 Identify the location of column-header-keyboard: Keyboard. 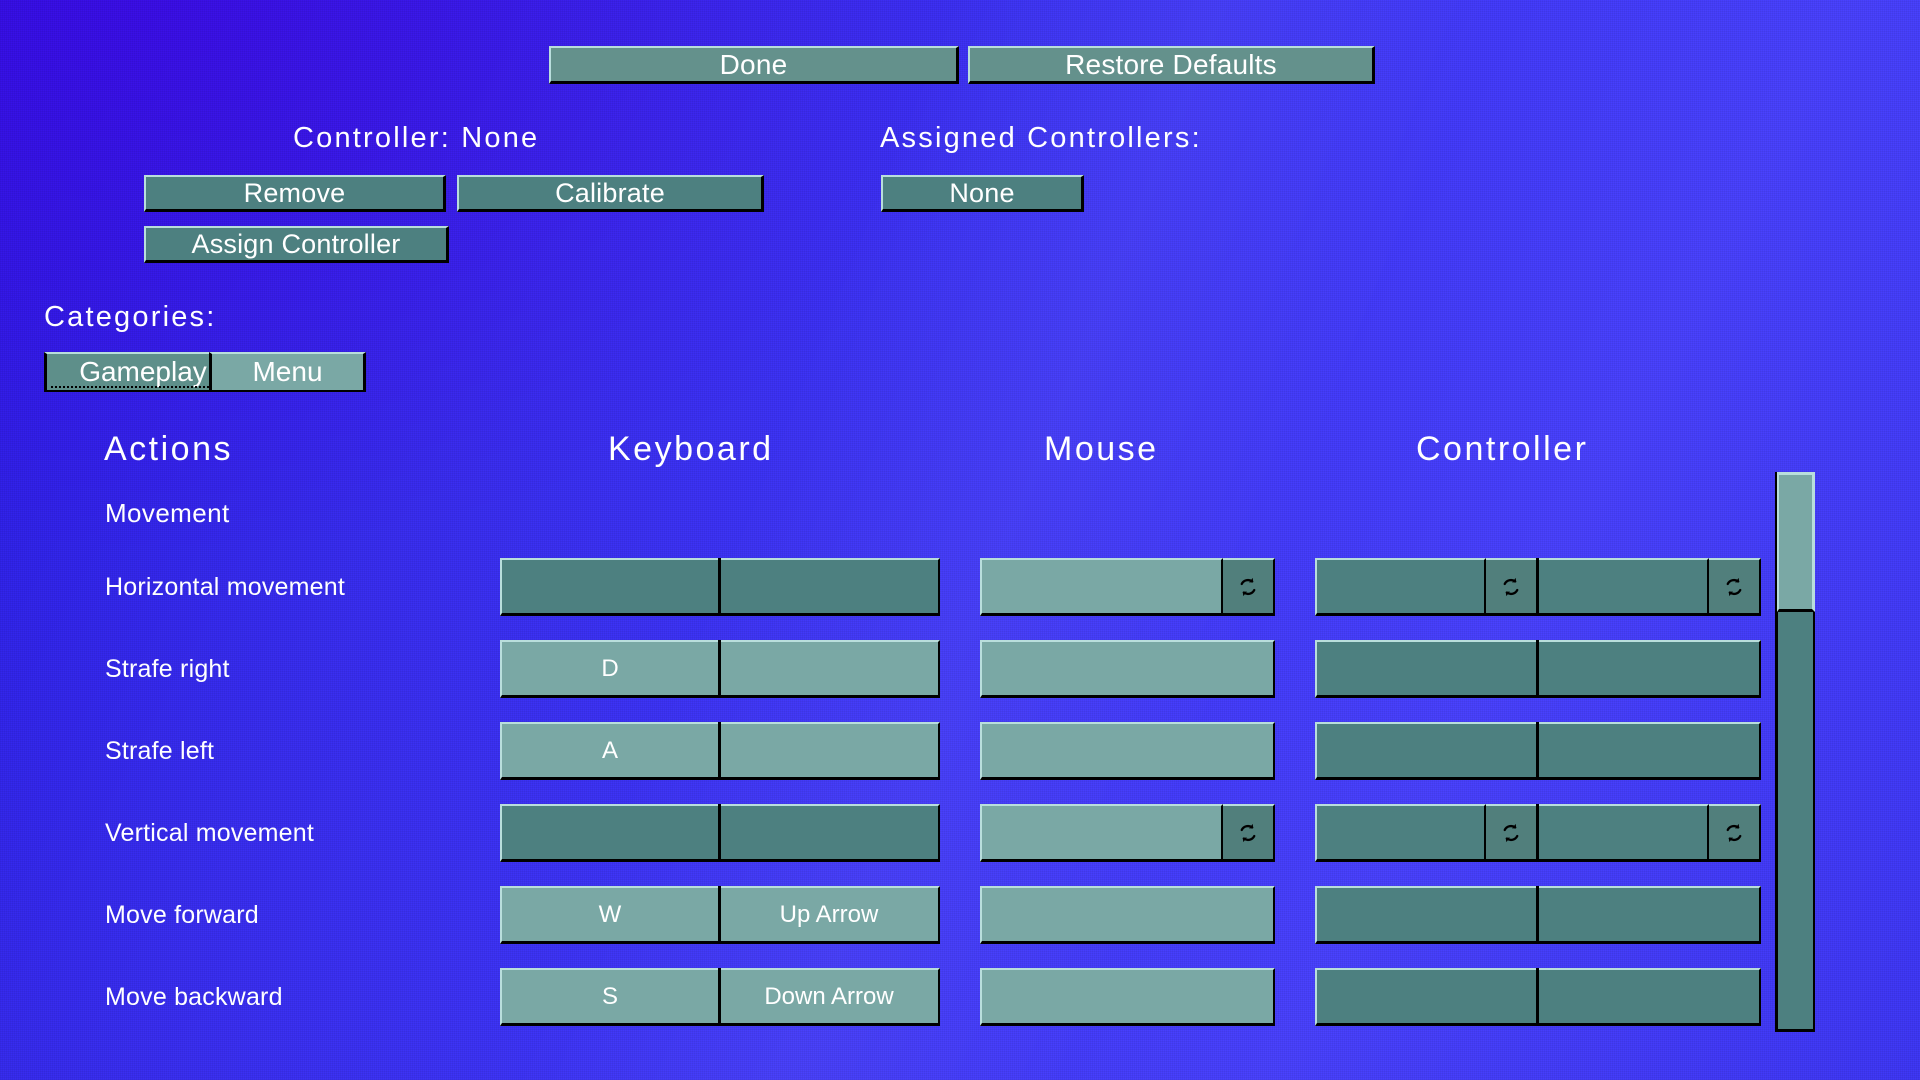
(691, 449).